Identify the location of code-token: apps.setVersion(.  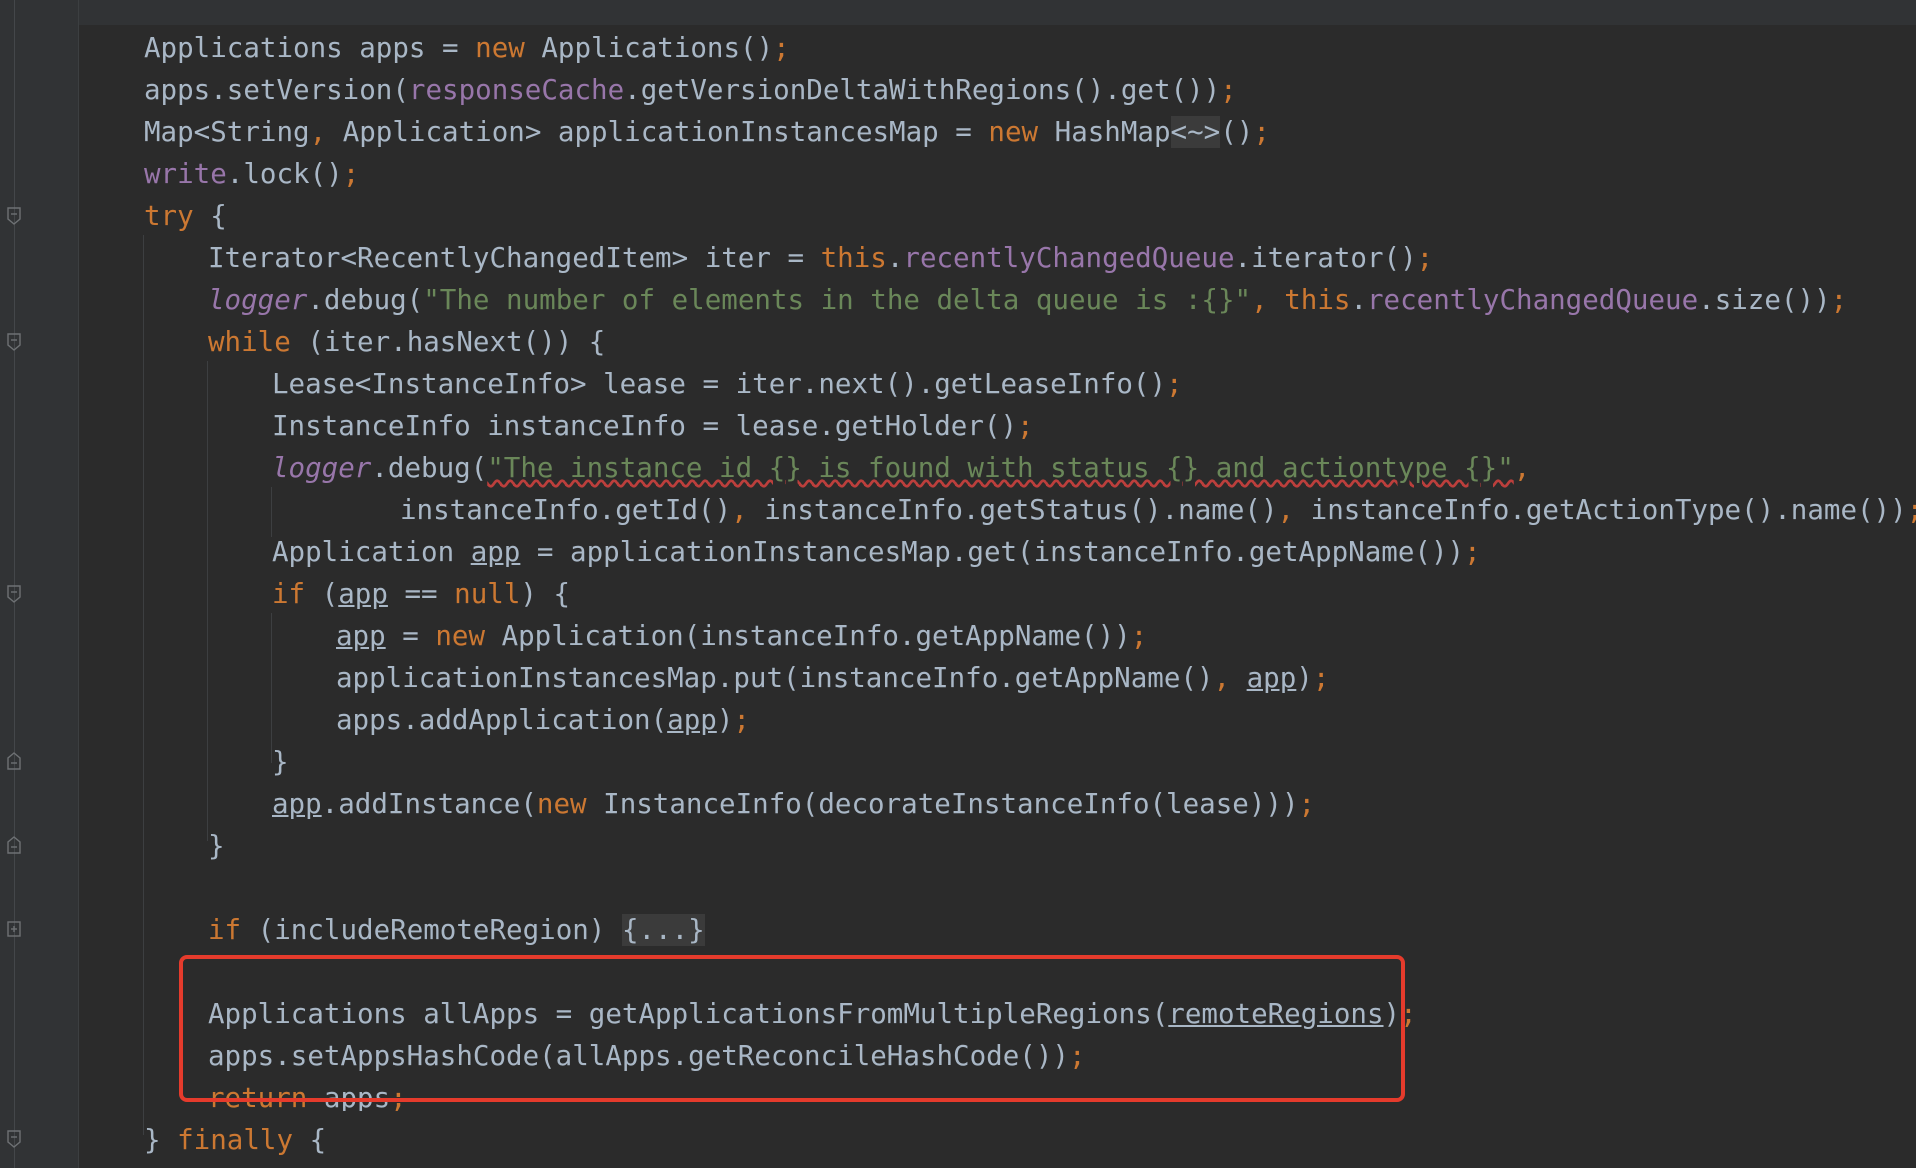
(276, 90).